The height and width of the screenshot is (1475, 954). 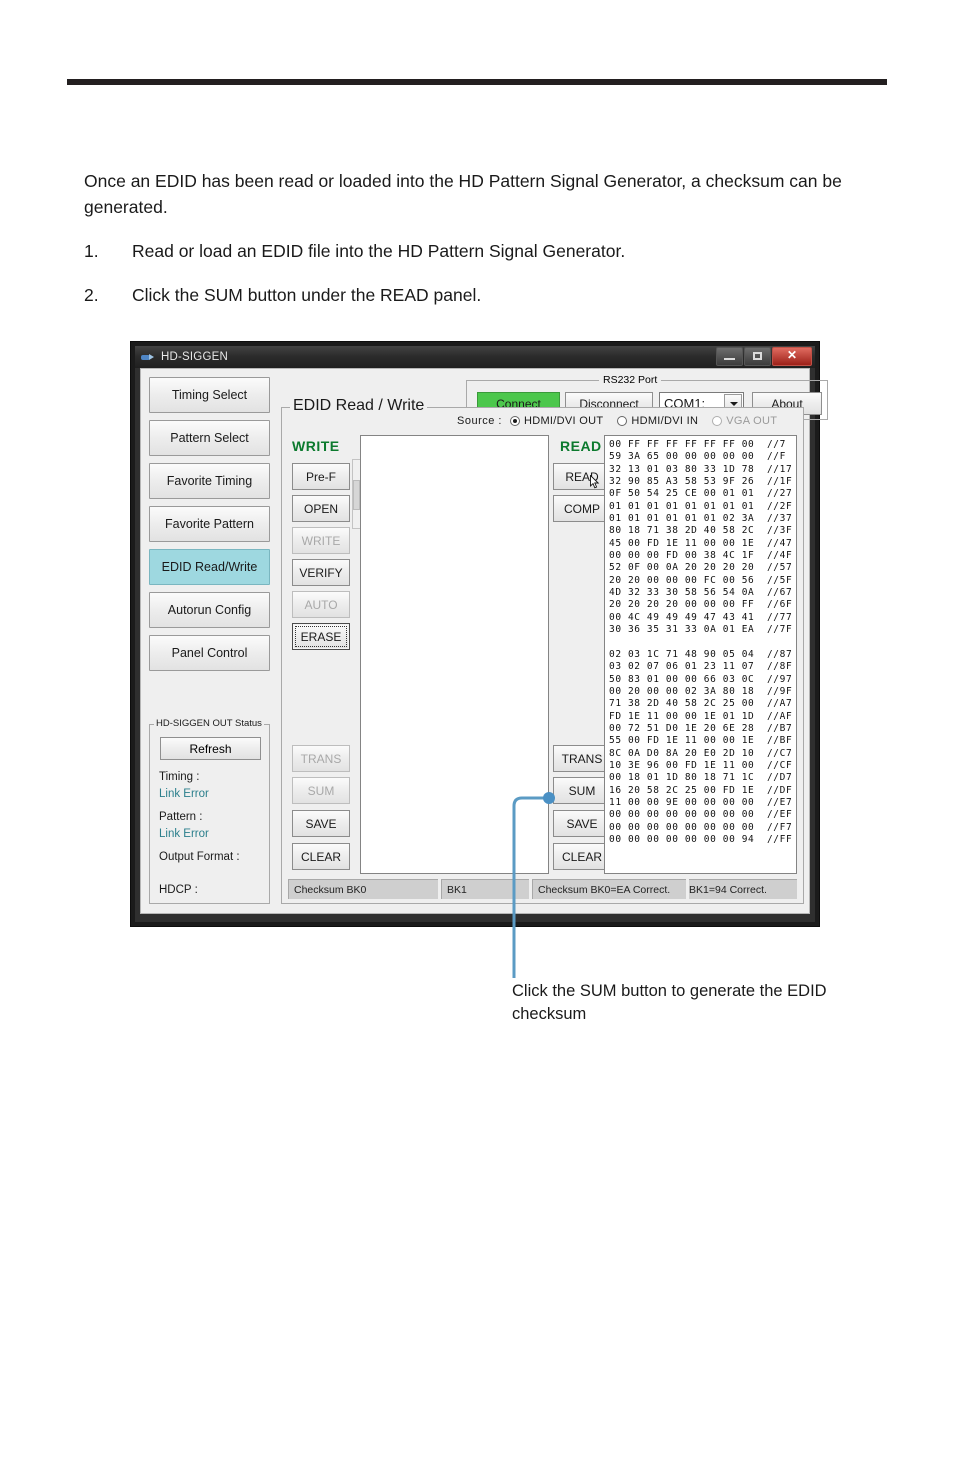 I want to click on write-pre-f-button: Pre-F, so click(x=321, y=476).